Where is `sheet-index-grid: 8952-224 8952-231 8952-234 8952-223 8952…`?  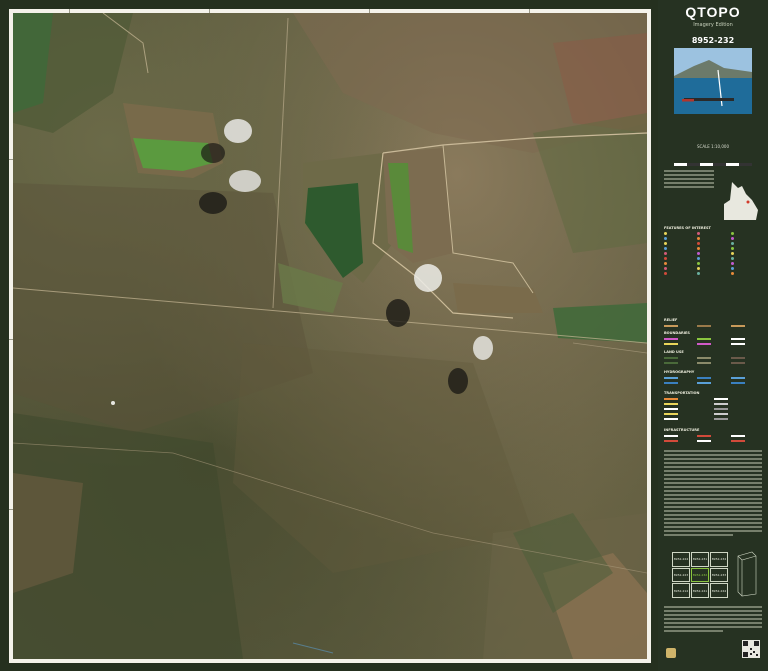
sheet-index-grid: 8952-224 8952-231 8952-234 8952-223 8952… is located at coordinates (700, 575).